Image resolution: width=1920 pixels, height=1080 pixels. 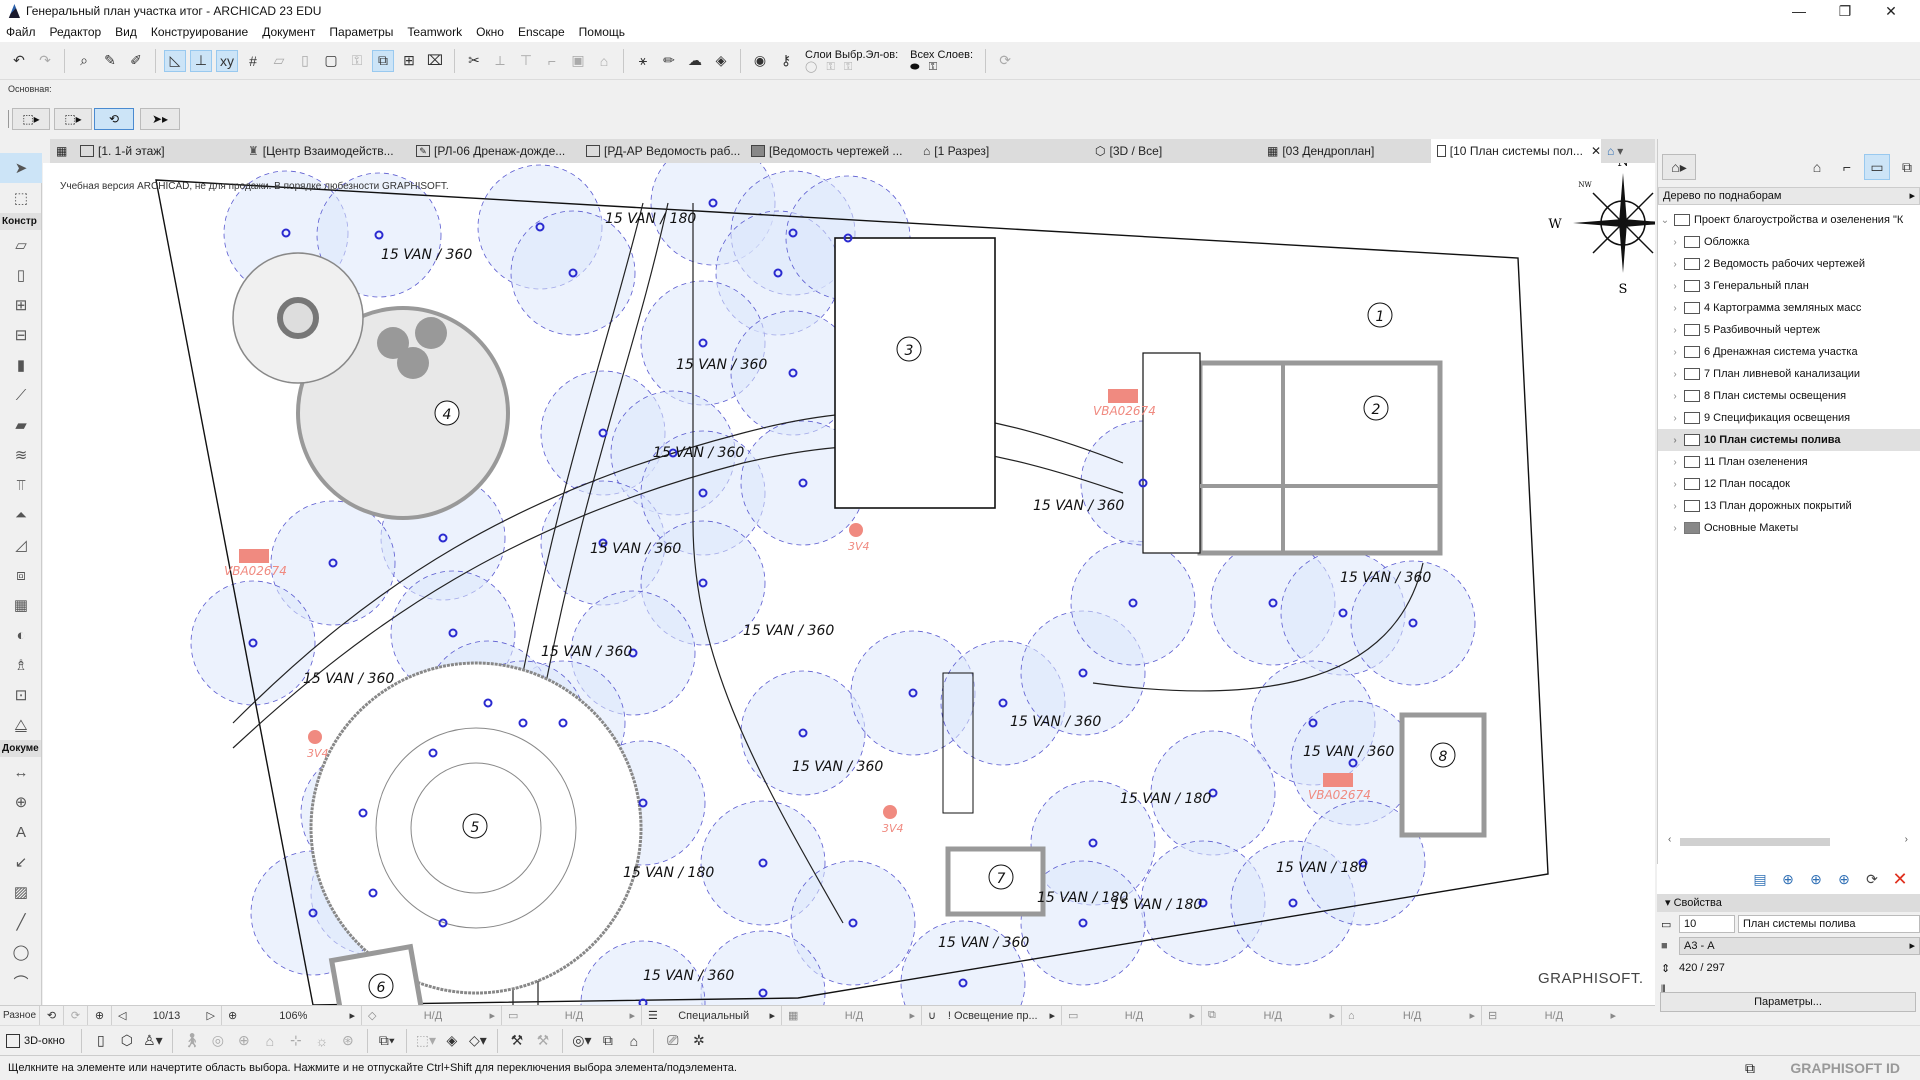 I want to click on snap-guides-icon: ⊥, so click(x=201, y=60).